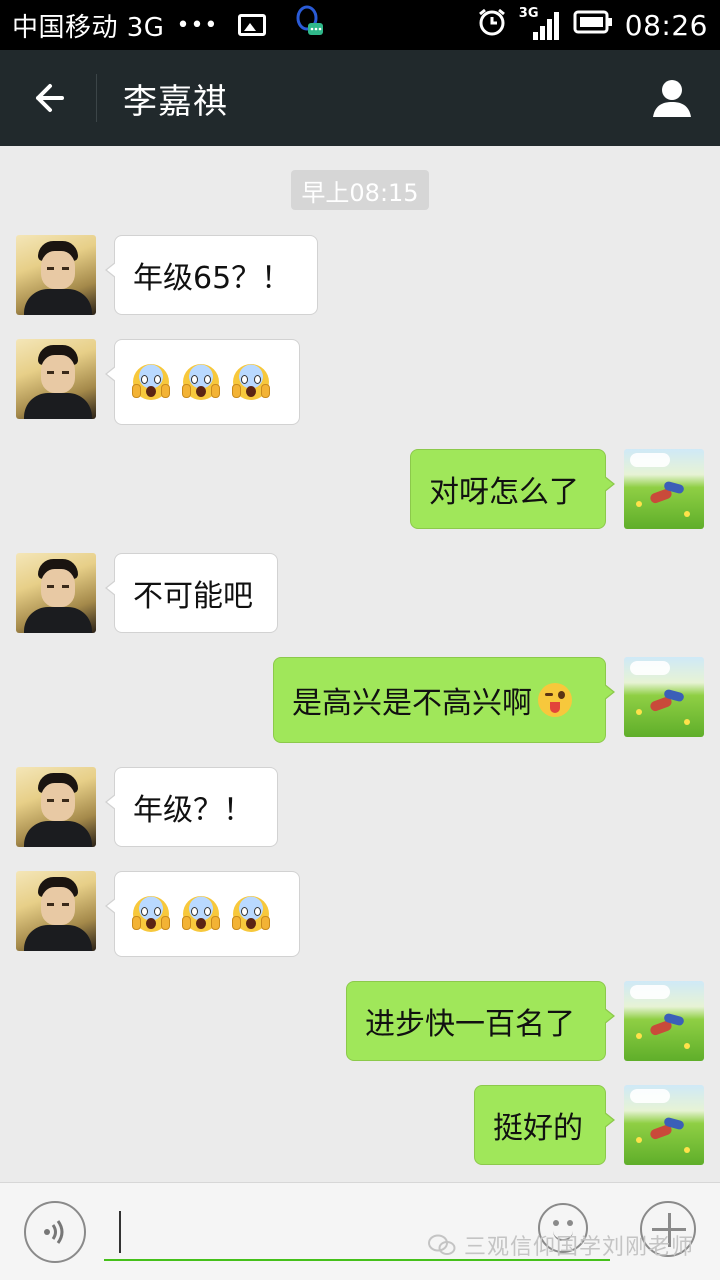  Describe the element at coordinates (360, 190) in the screenshot. I see `timestamp: 早上08:15` at that location.